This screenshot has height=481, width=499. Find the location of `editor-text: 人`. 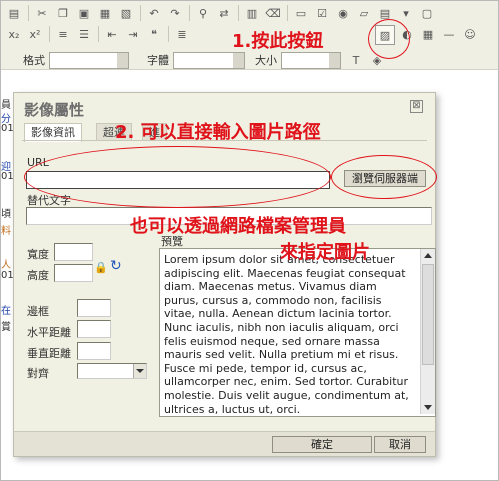

editor-text: 人 is located at coordinates (6, 265).